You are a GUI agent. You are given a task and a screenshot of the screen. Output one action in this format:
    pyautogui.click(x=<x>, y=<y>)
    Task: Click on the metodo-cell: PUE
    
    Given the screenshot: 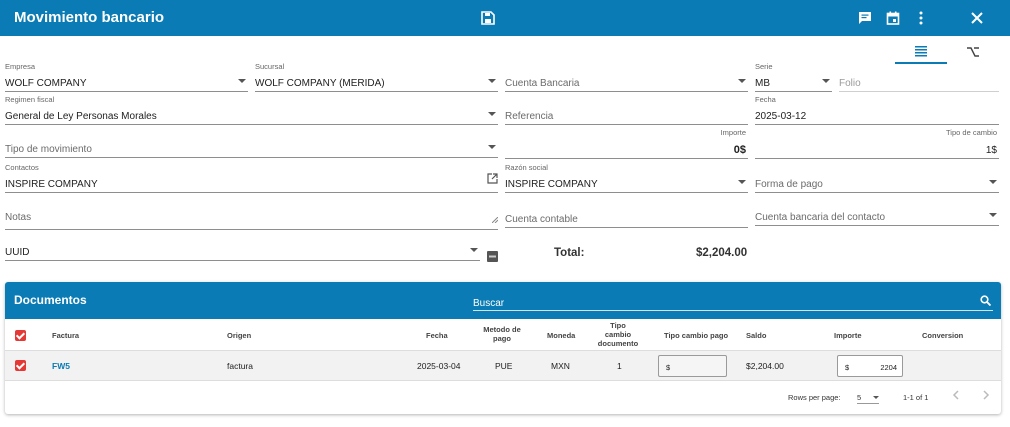 What is the action you would take?
    pyautogui.click(x=504, y=366)
    